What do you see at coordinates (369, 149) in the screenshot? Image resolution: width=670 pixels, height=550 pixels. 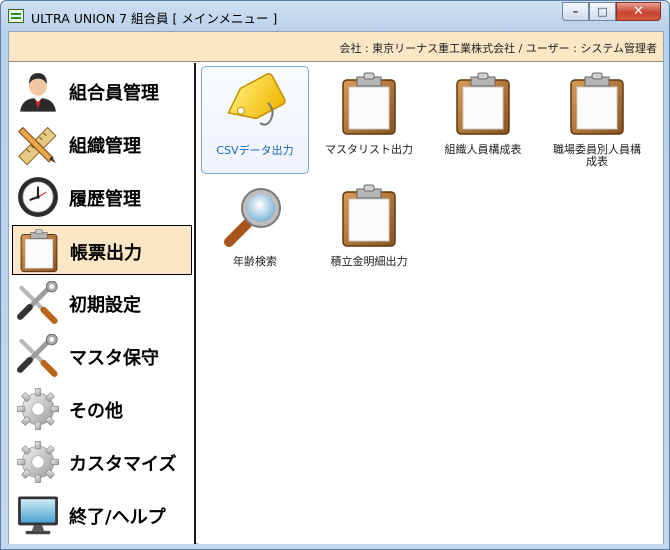 I see `tile-label: マスタリスト出力` at bounding box center [369, 149].